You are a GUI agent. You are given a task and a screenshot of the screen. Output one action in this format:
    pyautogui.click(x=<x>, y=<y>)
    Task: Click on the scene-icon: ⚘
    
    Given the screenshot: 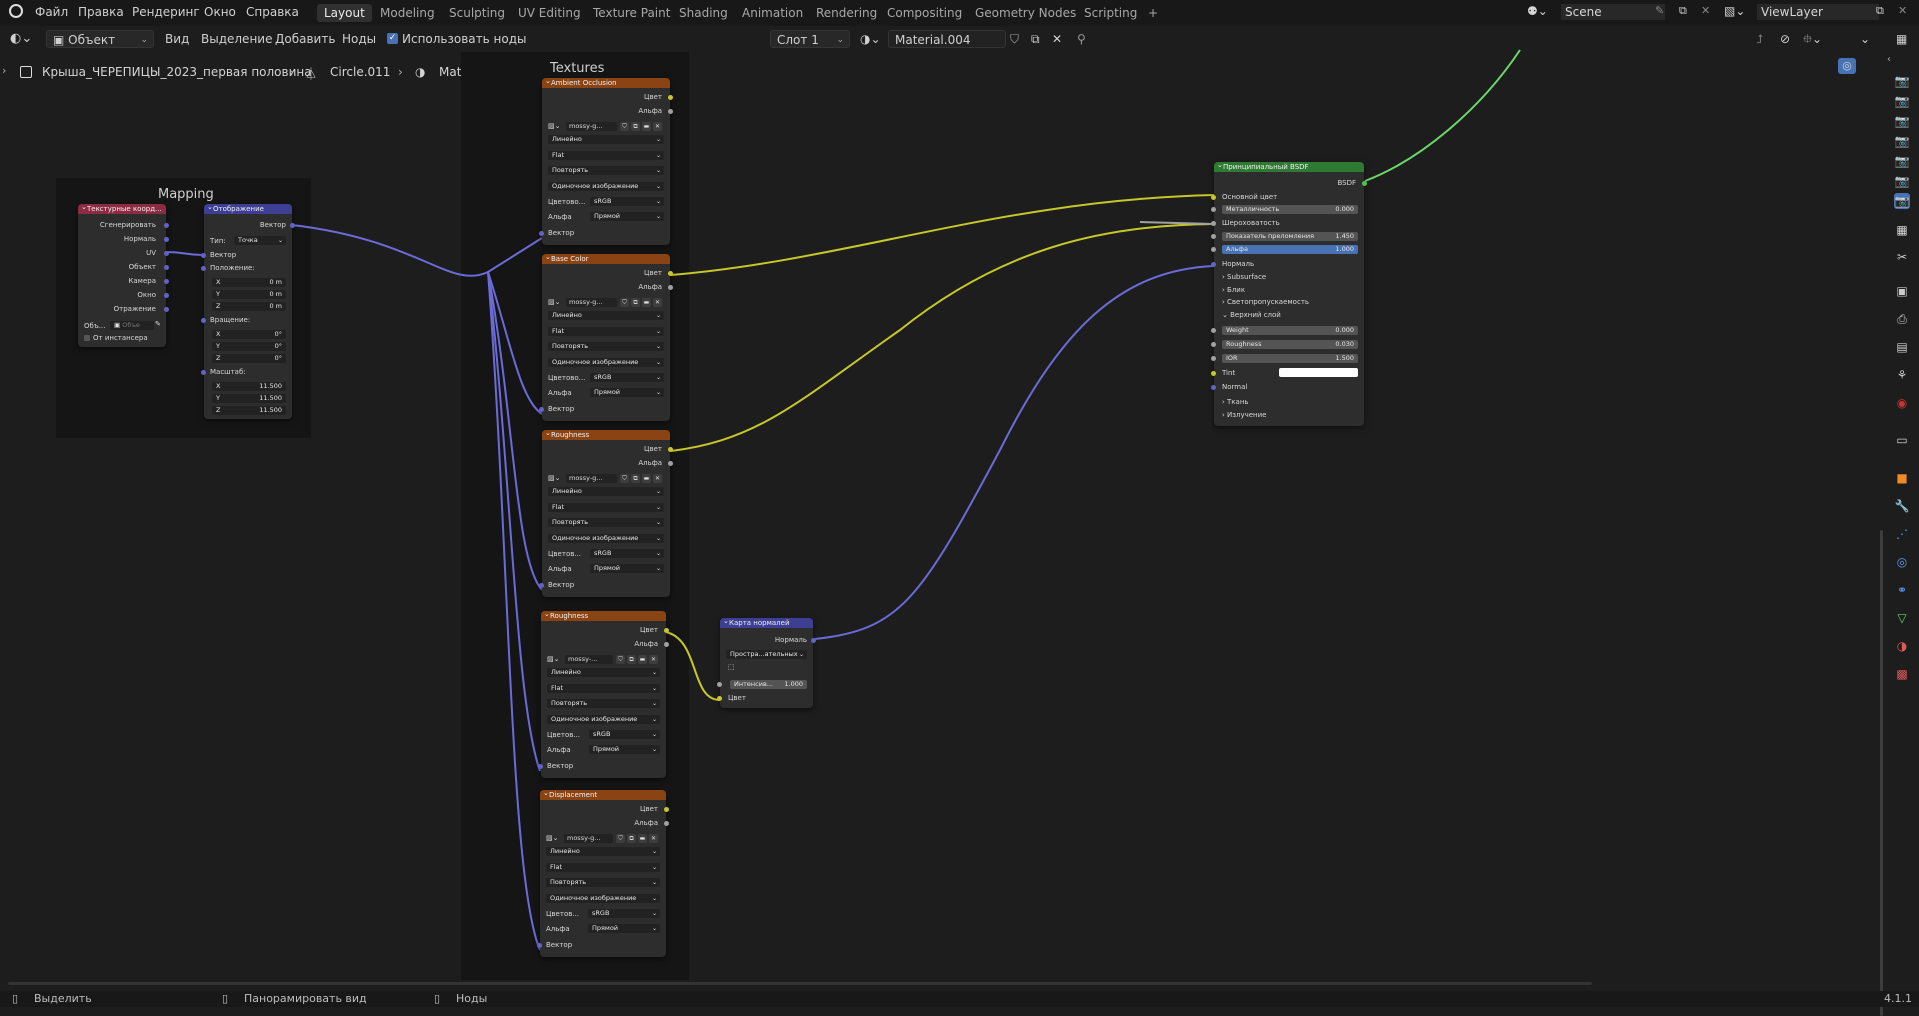 What is the action you would take?
    pyautogui.click(x=1902, y=375)
    